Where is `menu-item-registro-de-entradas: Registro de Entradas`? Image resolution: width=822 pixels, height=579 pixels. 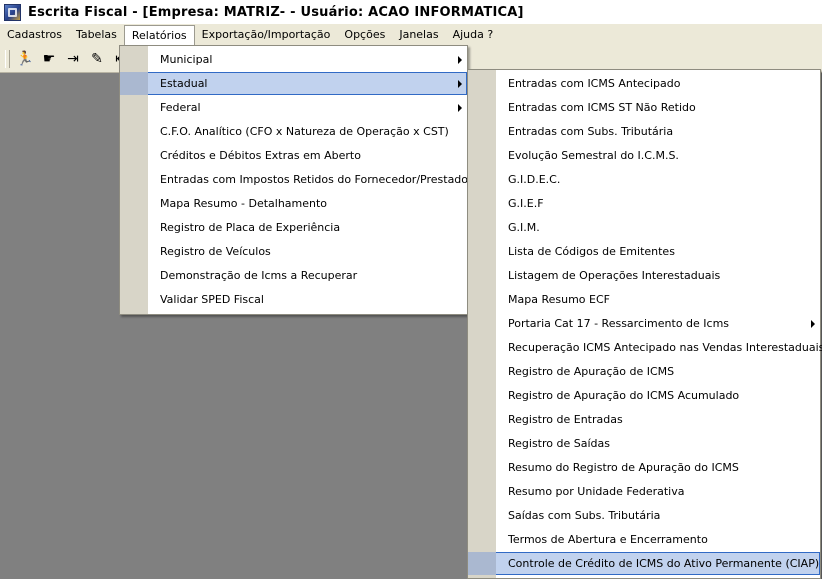
menu-item-registro-de-entradas: Registro de Entradas is located at coordinates (644, 419).